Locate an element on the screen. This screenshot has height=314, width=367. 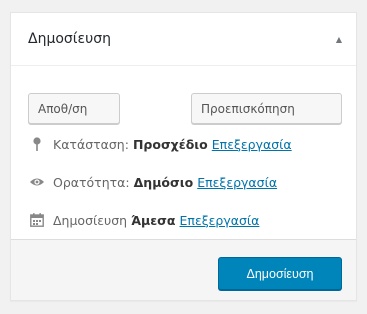
publish-button: Δημοσίευση is located at coordinates (280, 273).